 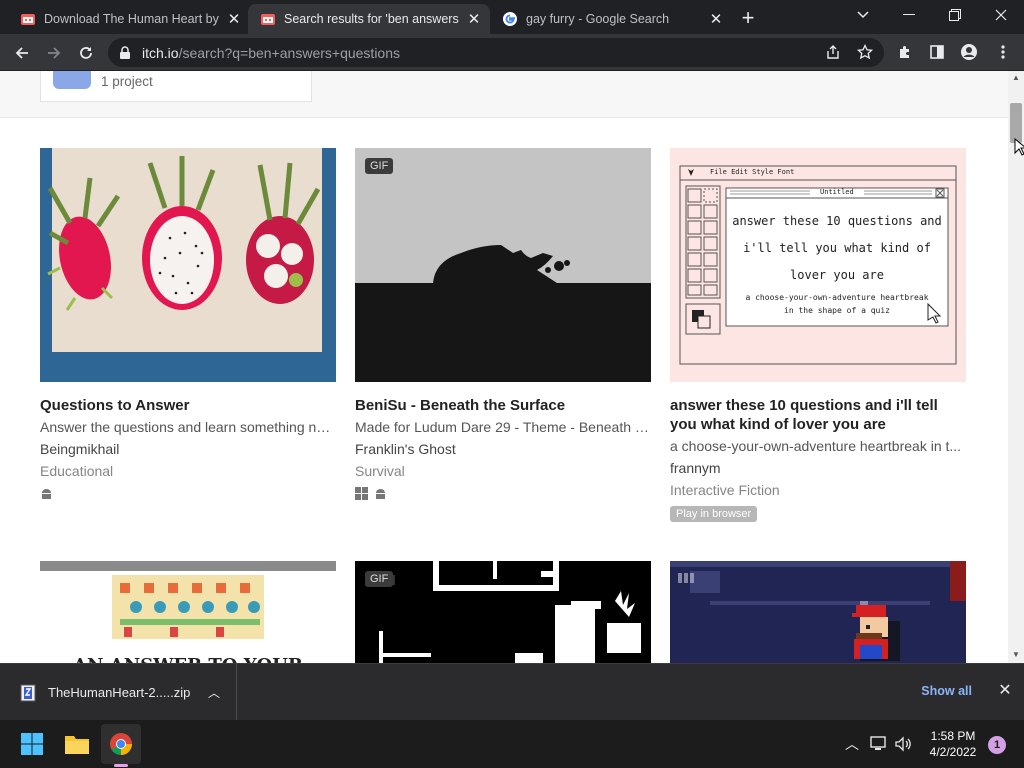 I want to click on game-author: frannym, so click(x=818, y=468).